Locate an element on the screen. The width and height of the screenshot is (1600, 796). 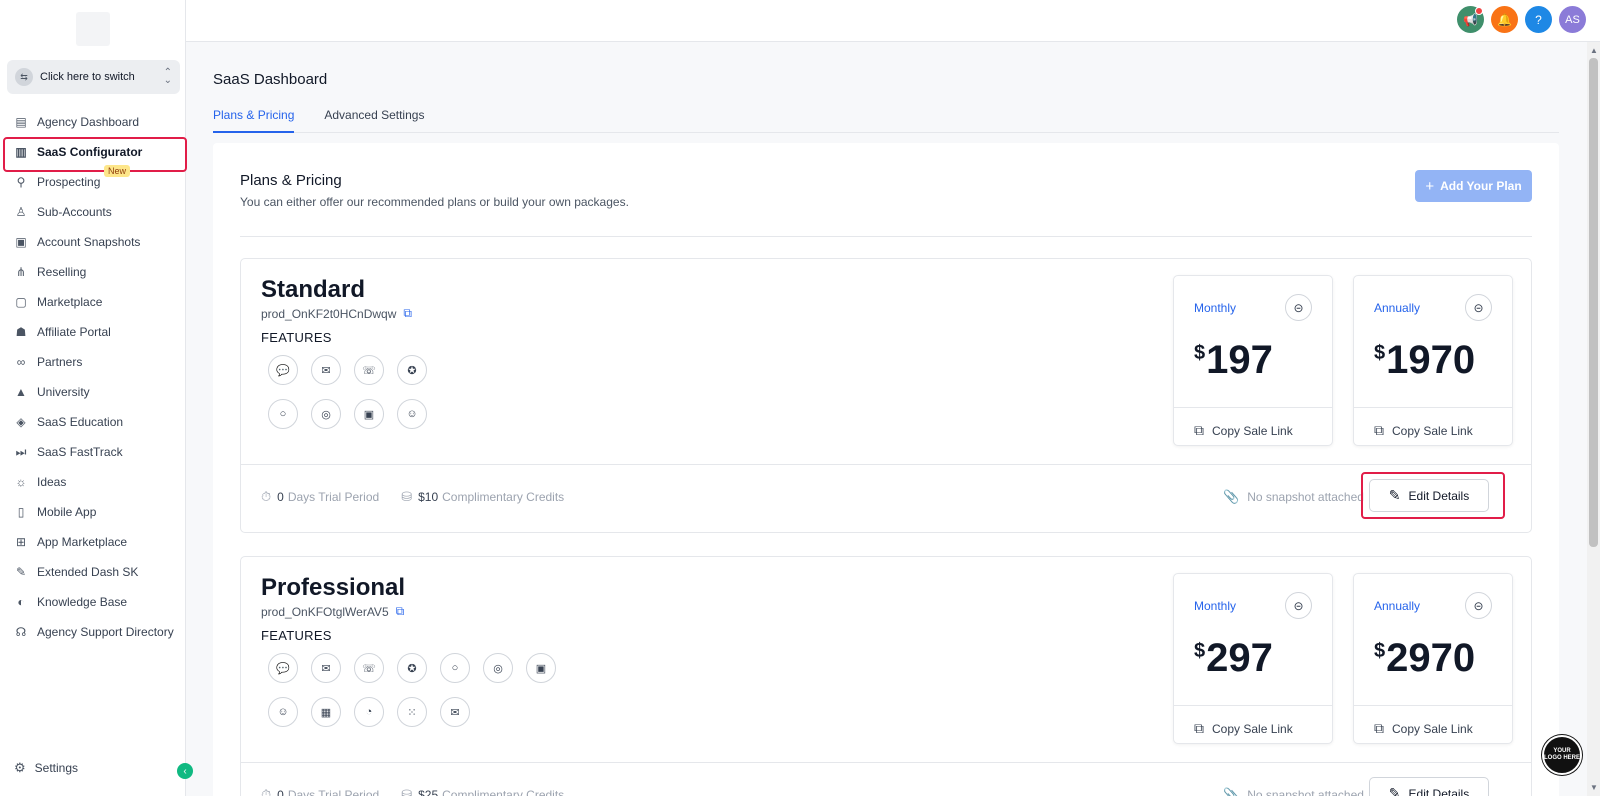
snapshot-status: 📎 No snapshot attached is located at coordinates (1293, 791).